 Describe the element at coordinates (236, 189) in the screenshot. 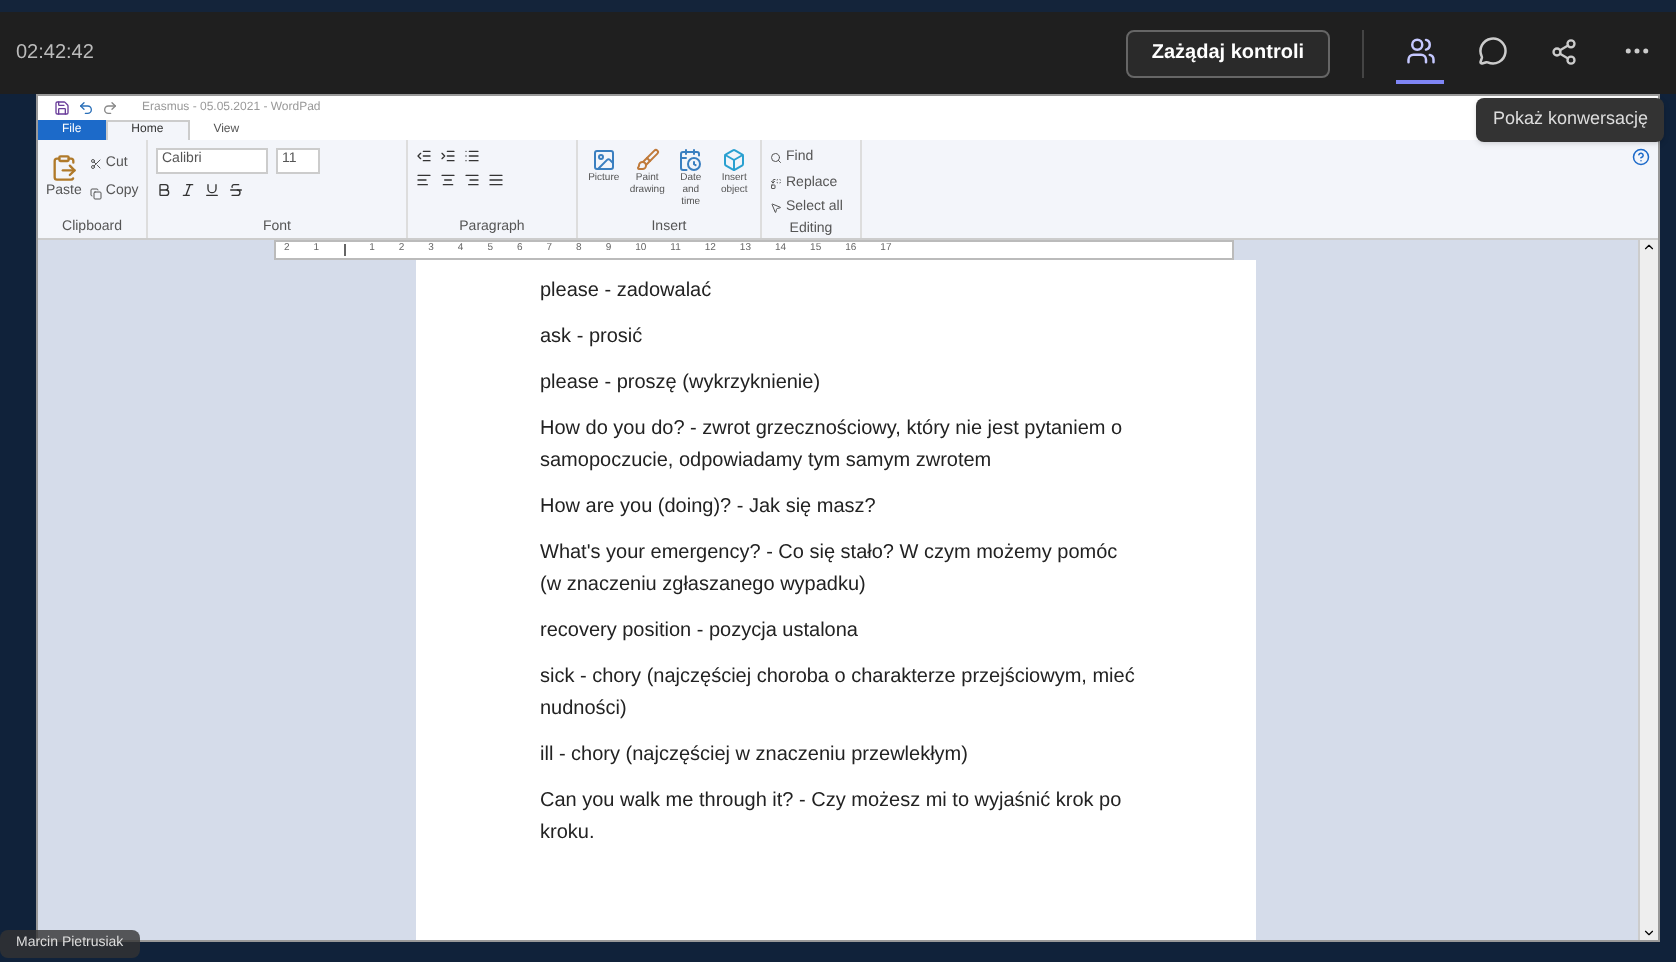

I see `strikethrough-icon` at that location.